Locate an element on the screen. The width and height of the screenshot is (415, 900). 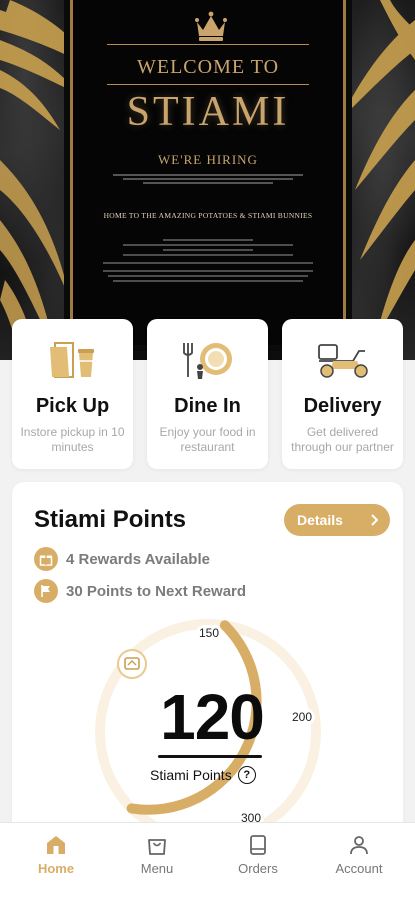
delivery-title: Delivery is located at coordinates (342, 406).